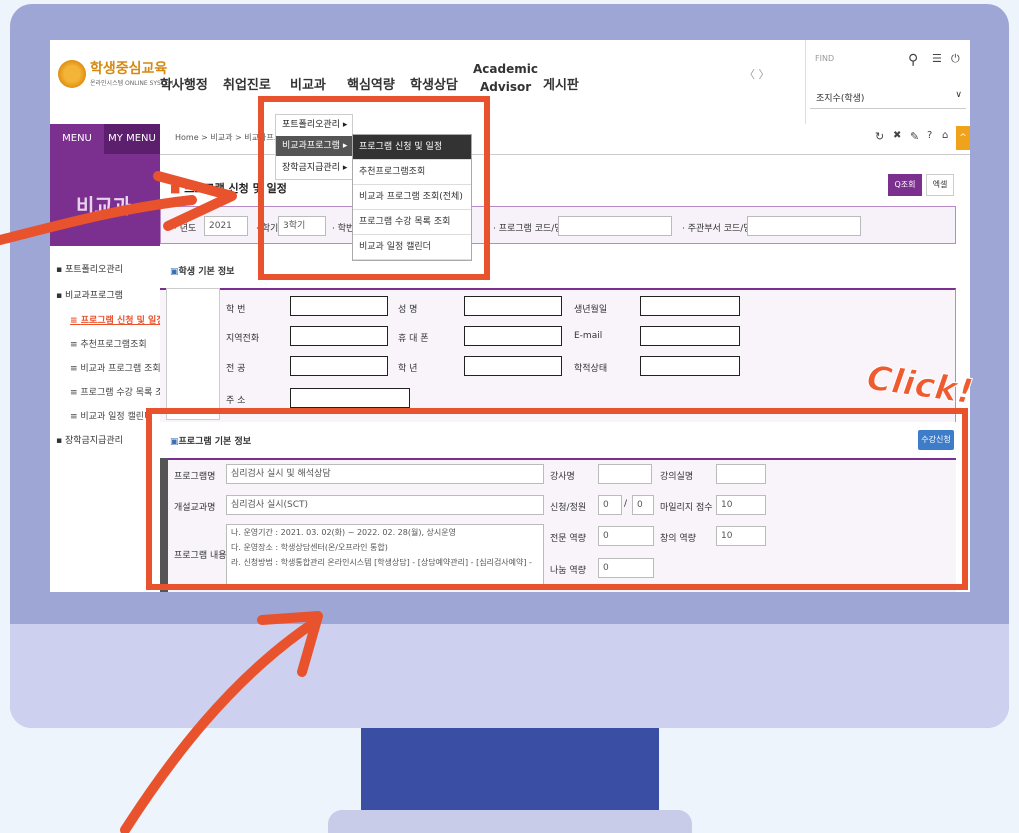 The width and height of the screenshot is (1019, 833). What do you see at coordinates (218, 726) in the screenshot?
I see `arrow-to-program` at bounding box center [218, 726].